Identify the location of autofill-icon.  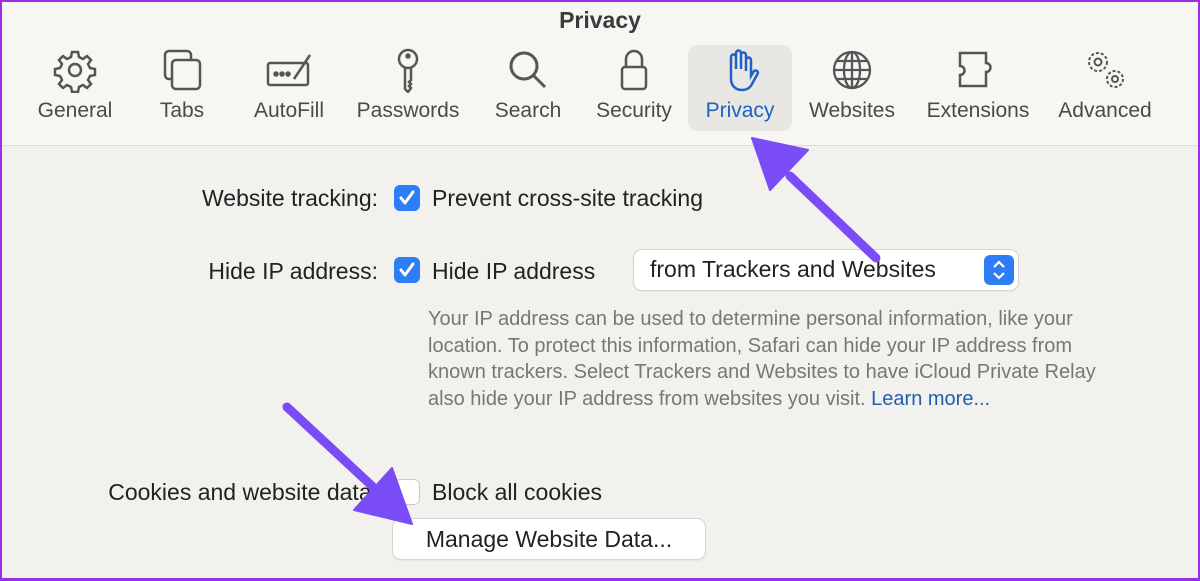
(289, 70).